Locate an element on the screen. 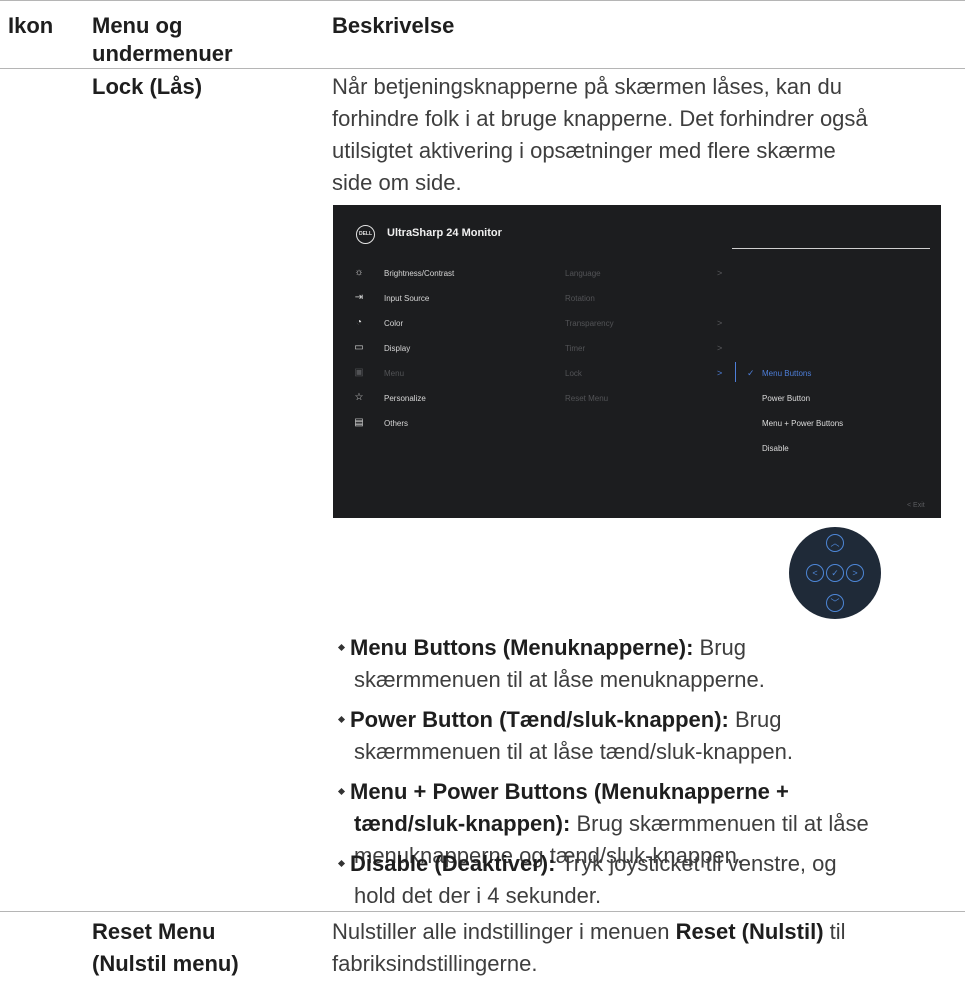 This screenshot has height=999, width=965. reset-desc-text: Nulstiller alle indstillinger i menuen is located at coordinates (504, 931).